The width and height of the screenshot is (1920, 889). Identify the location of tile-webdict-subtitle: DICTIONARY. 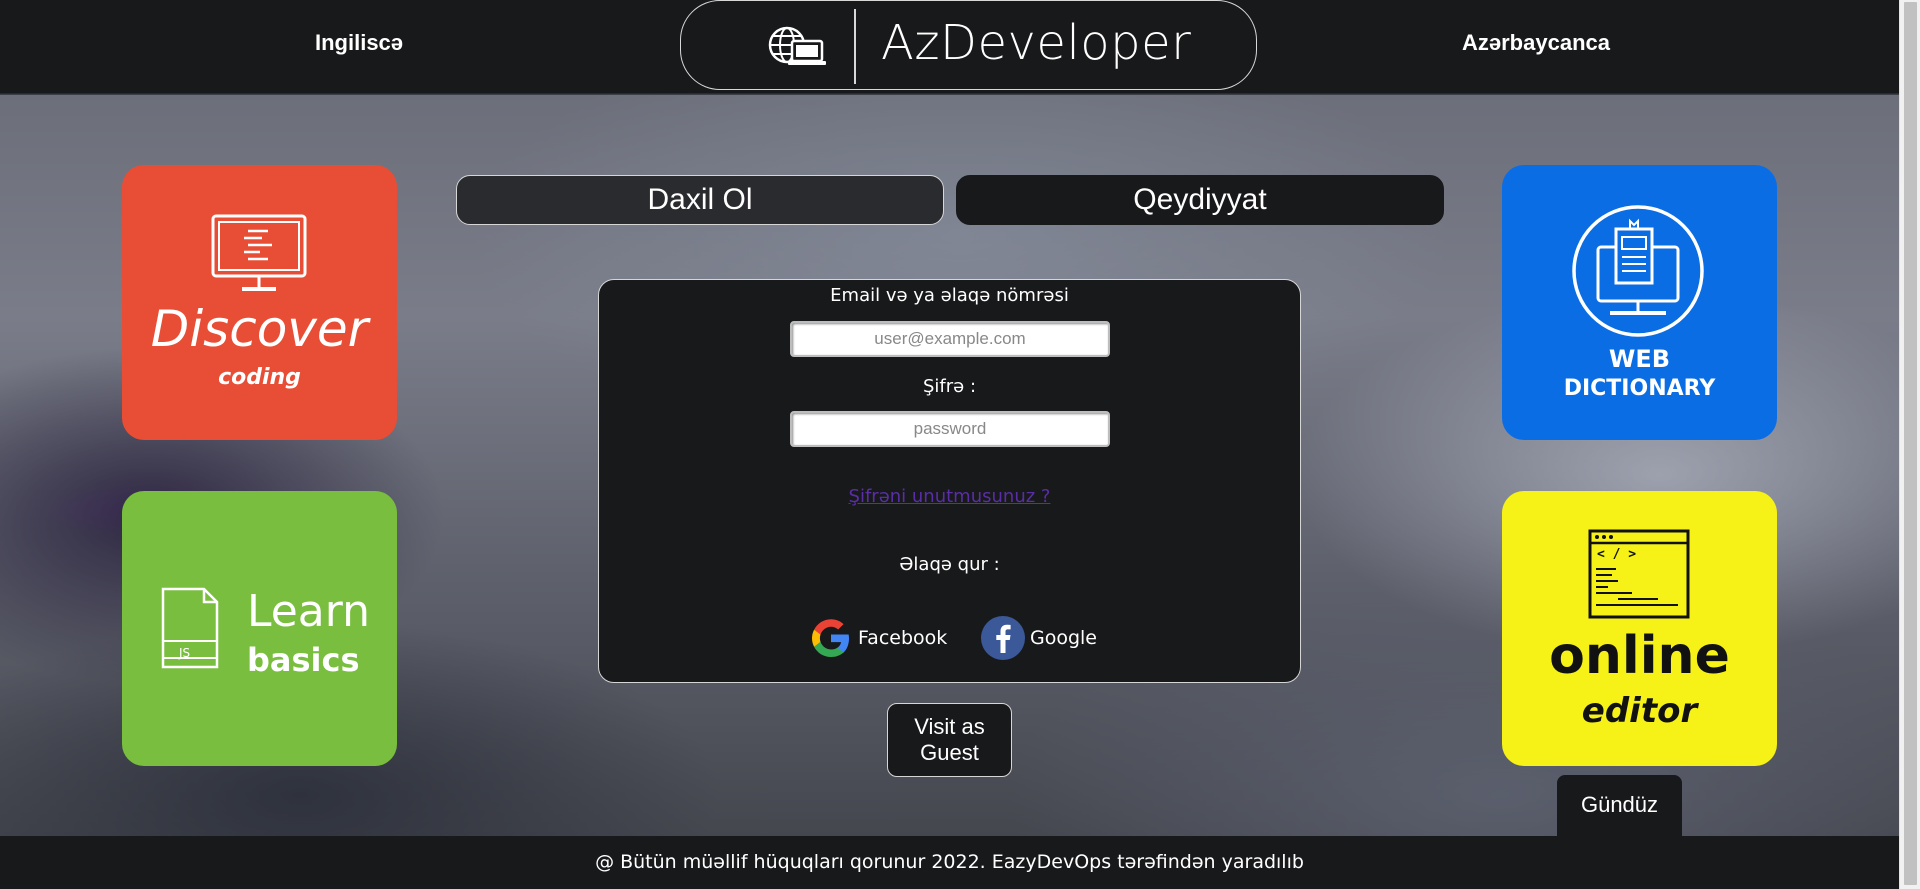
(1639, 388).